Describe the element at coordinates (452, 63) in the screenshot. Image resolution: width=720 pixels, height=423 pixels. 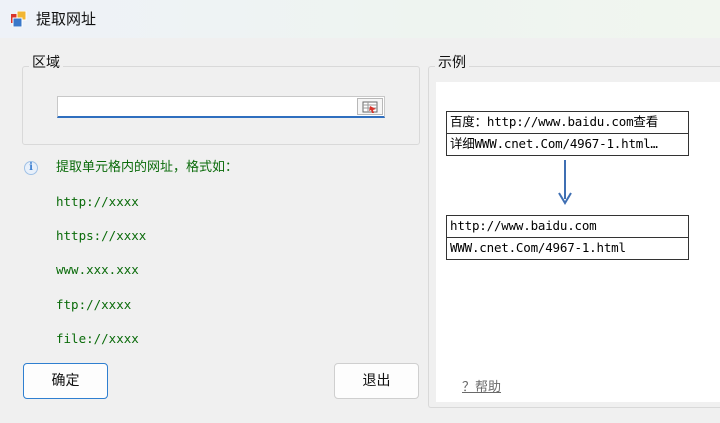
I see `example-group-title: 示例` at that location.